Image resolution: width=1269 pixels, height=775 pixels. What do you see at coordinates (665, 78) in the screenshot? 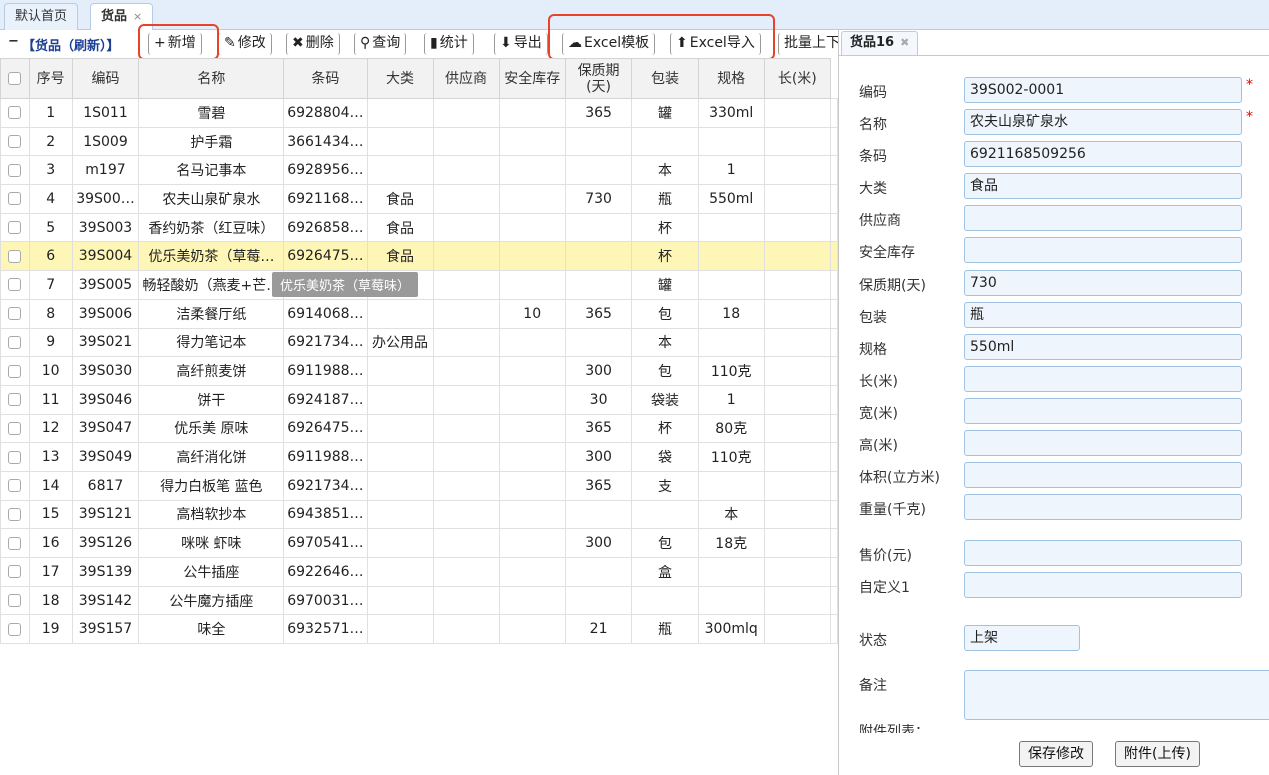
I see `col-header: 包装` at bounding box center [665, 78].